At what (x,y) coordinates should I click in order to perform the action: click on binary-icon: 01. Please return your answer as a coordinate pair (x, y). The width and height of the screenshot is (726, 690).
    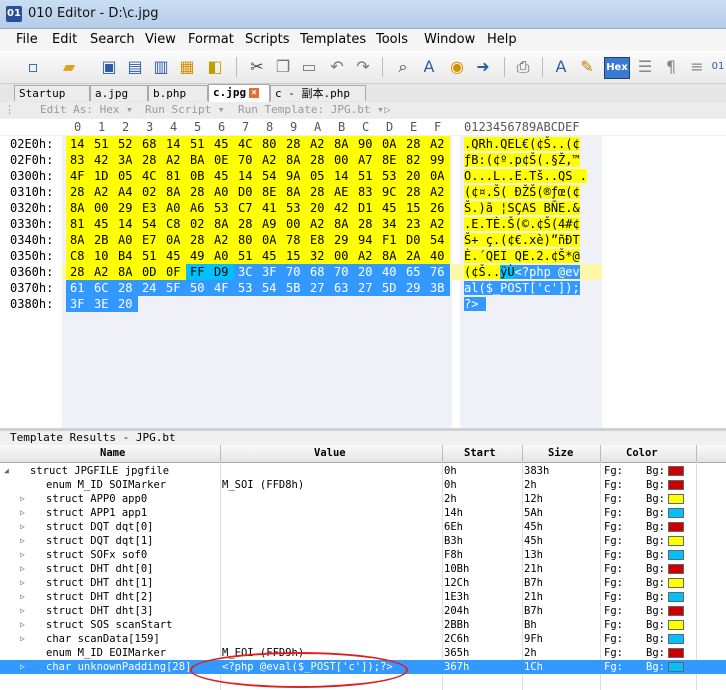
    Looking at the image, I should click on (718, 67).